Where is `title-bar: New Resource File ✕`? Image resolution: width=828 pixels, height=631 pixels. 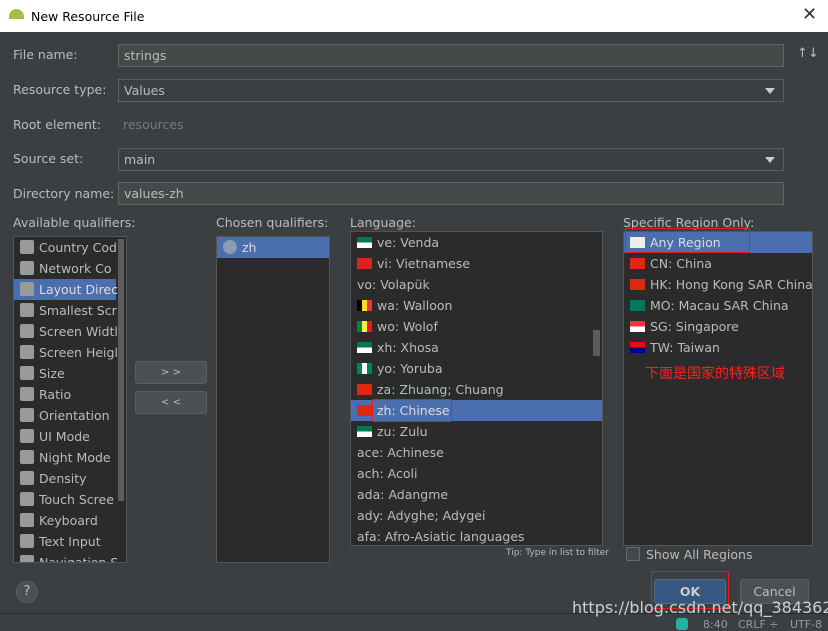
title-bar: New Resource File ✕ is located at coordinates (414, 16).